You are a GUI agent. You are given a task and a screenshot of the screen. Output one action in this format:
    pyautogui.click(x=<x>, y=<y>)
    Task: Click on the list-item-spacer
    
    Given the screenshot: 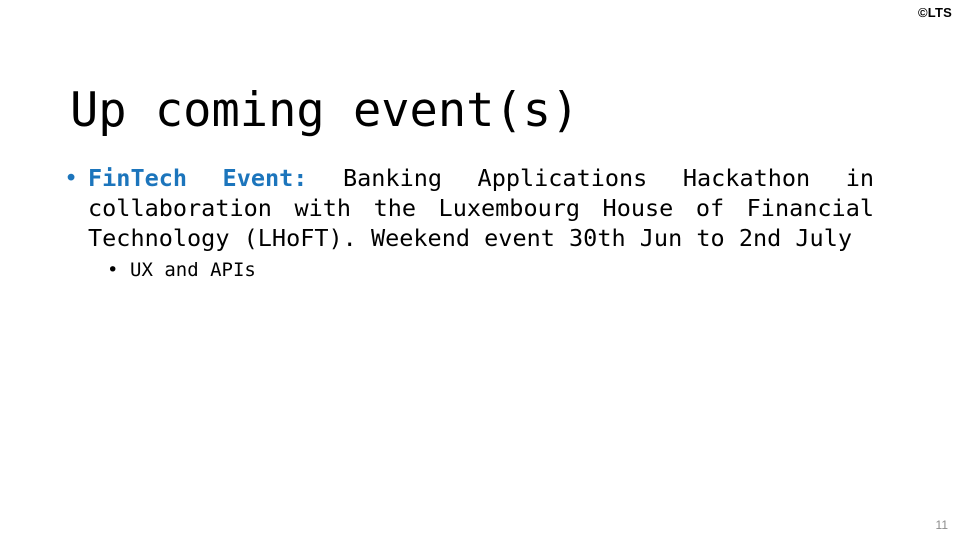 What is the action you would take?
    pyautogui.click(x=325, y=178)
    